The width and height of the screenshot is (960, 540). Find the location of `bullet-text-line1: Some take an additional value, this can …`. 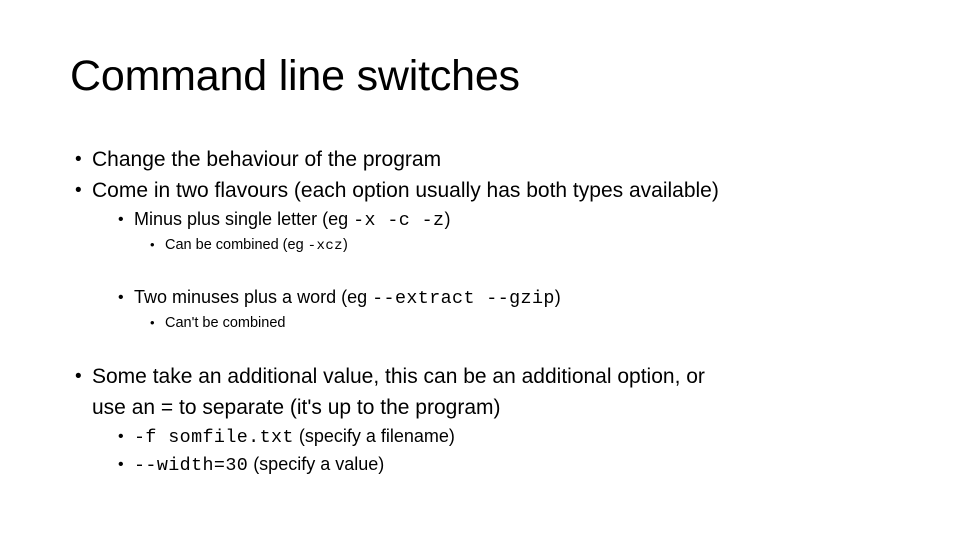

bullet-text-line1: Some take an additional value, this can … is located at coordinates (398, 376).